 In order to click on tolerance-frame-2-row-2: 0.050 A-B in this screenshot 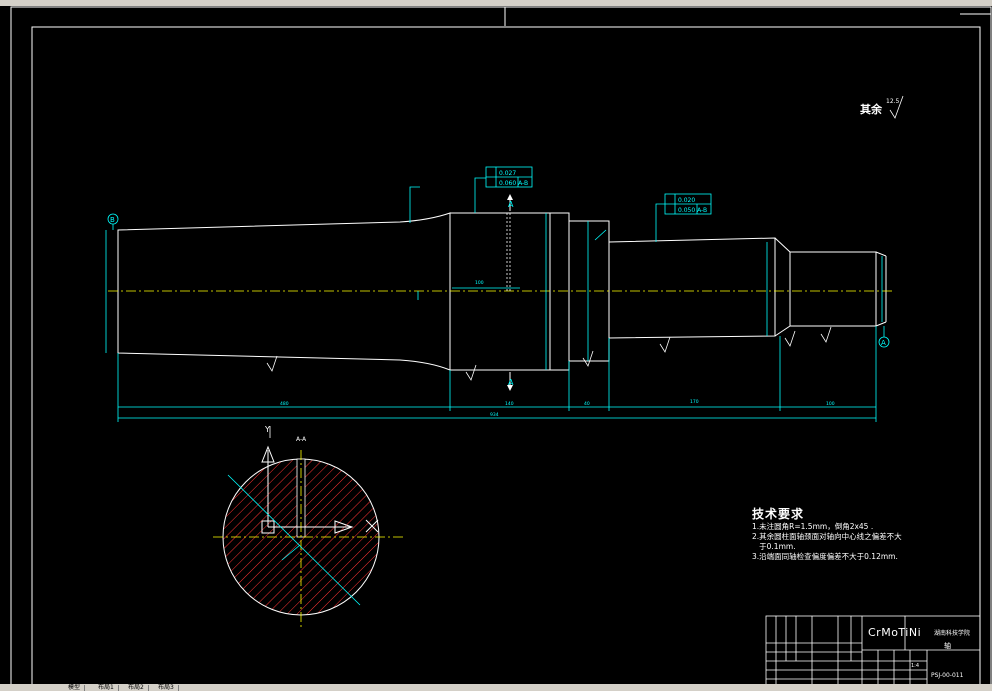, I will do `click(692, 210)`.